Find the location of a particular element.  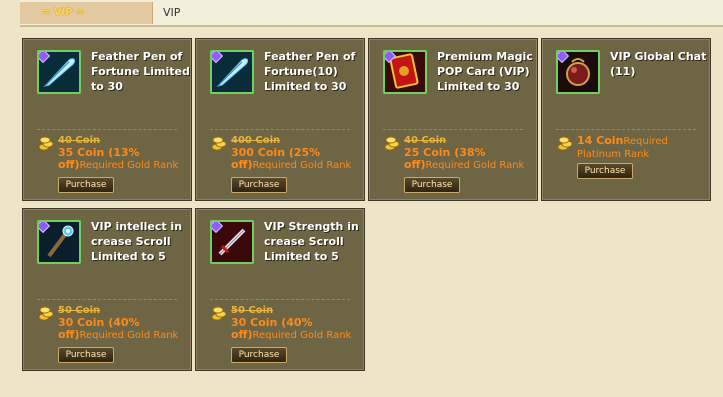

tab-vip: = VIP = is located at coordinates (86, 13).